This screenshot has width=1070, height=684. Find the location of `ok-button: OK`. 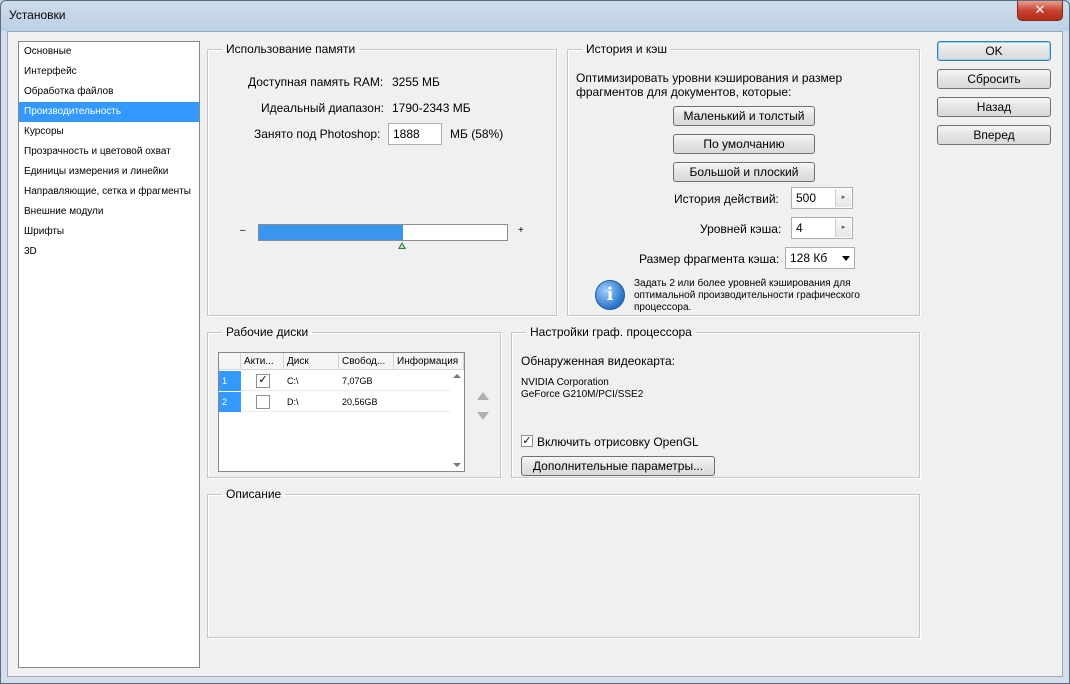

ok-button: OK is located at coordinates (994, 51).